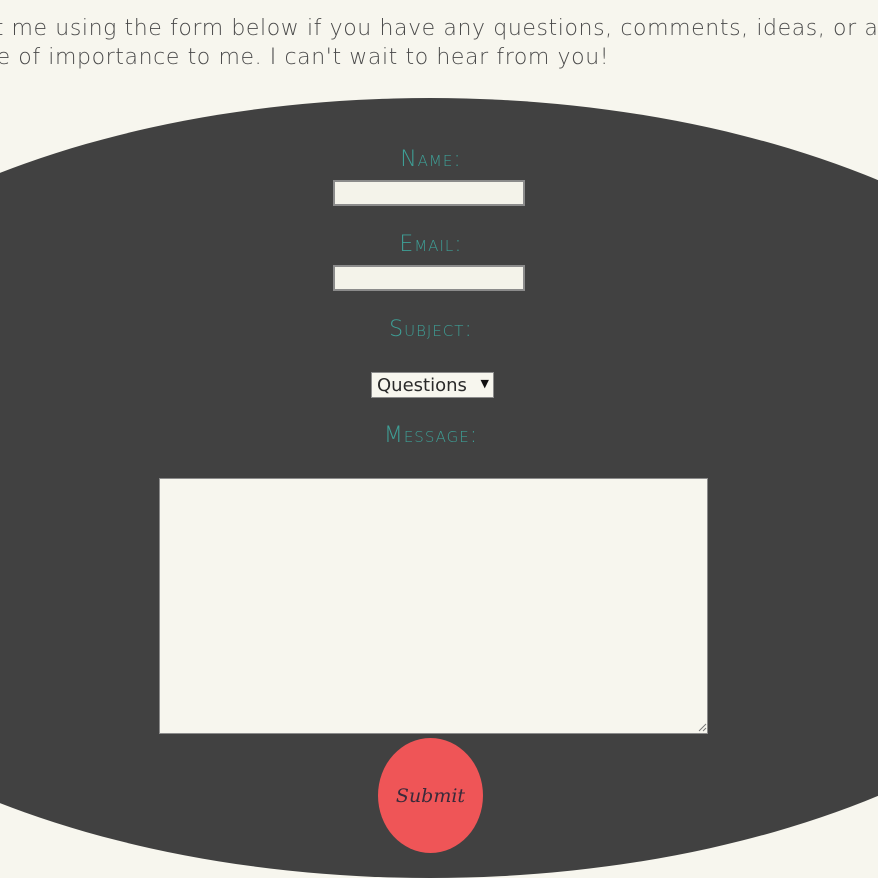  What do you see at coordinates (429, 193) in the screenshot?
I see `name-input` at bounding box center [429, 193].